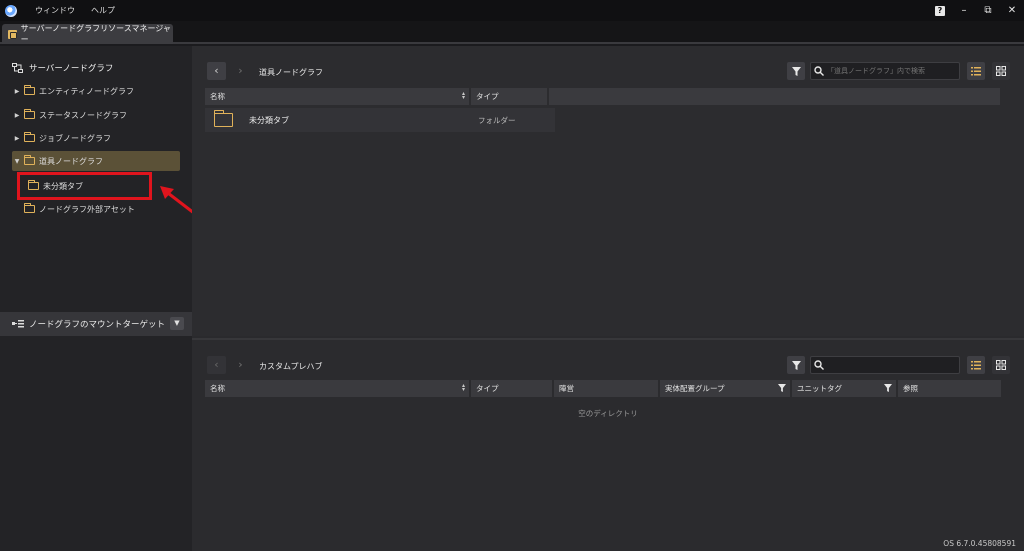 The image size is (1024, 551). What do you see at coordinates (84, 186) in the screenshot?
I see `annotation-highlight-box` at bounding box center [84, 186].